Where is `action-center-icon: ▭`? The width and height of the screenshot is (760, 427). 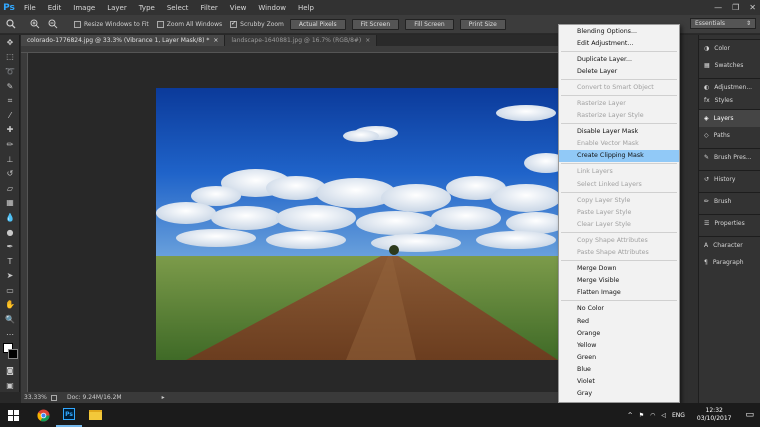
action-center-icon: ▭ is located at coordinates (749, 415).